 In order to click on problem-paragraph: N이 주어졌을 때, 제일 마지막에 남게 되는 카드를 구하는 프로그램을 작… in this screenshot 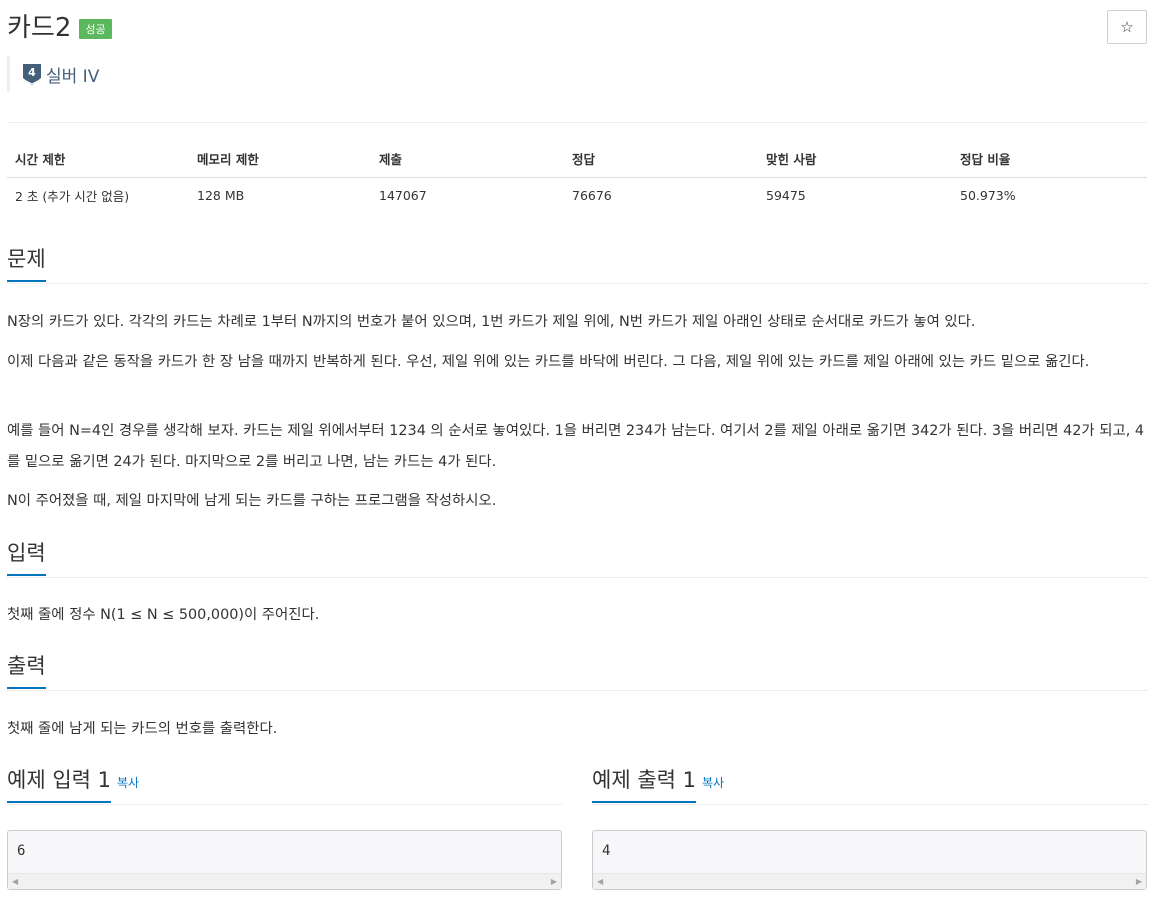, I will do `click(252, 501)`.